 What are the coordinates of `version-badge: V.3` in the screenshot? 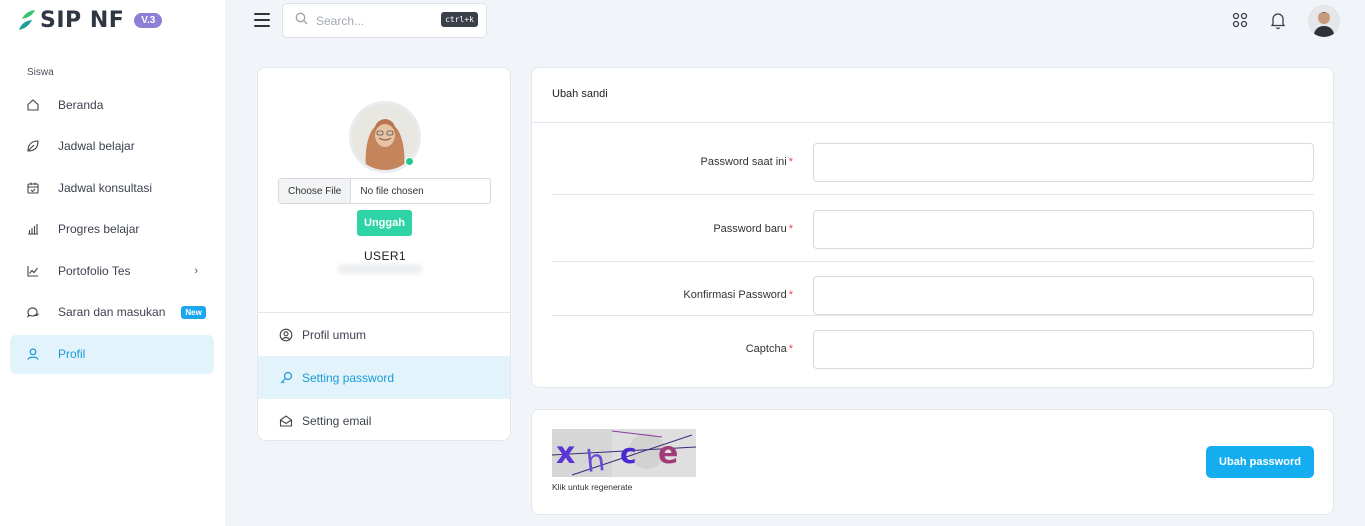 It's located at (148, 20).